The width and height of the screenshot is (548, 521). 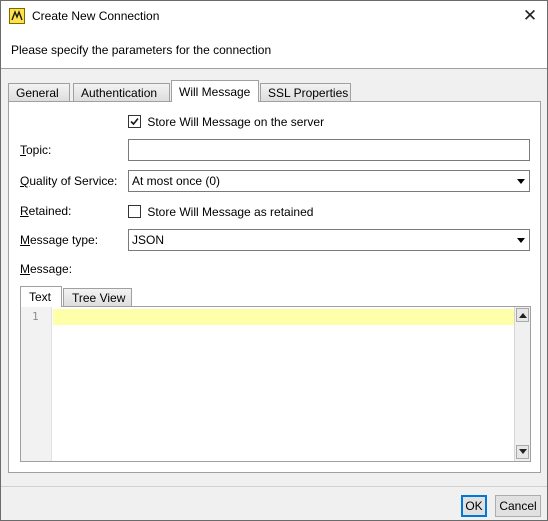 I want to click on message-type-label-rest: essage type:, so click(x=64, y=240).